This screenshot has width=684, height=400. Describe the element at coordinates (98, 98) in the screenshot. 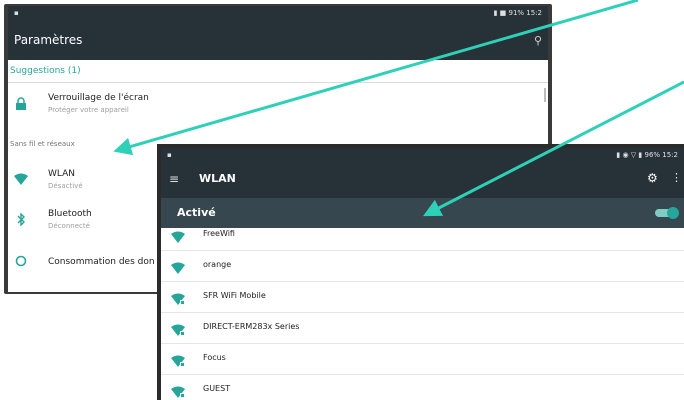

I see `settings-item-label: Verrouillage de l'écran` at that location.